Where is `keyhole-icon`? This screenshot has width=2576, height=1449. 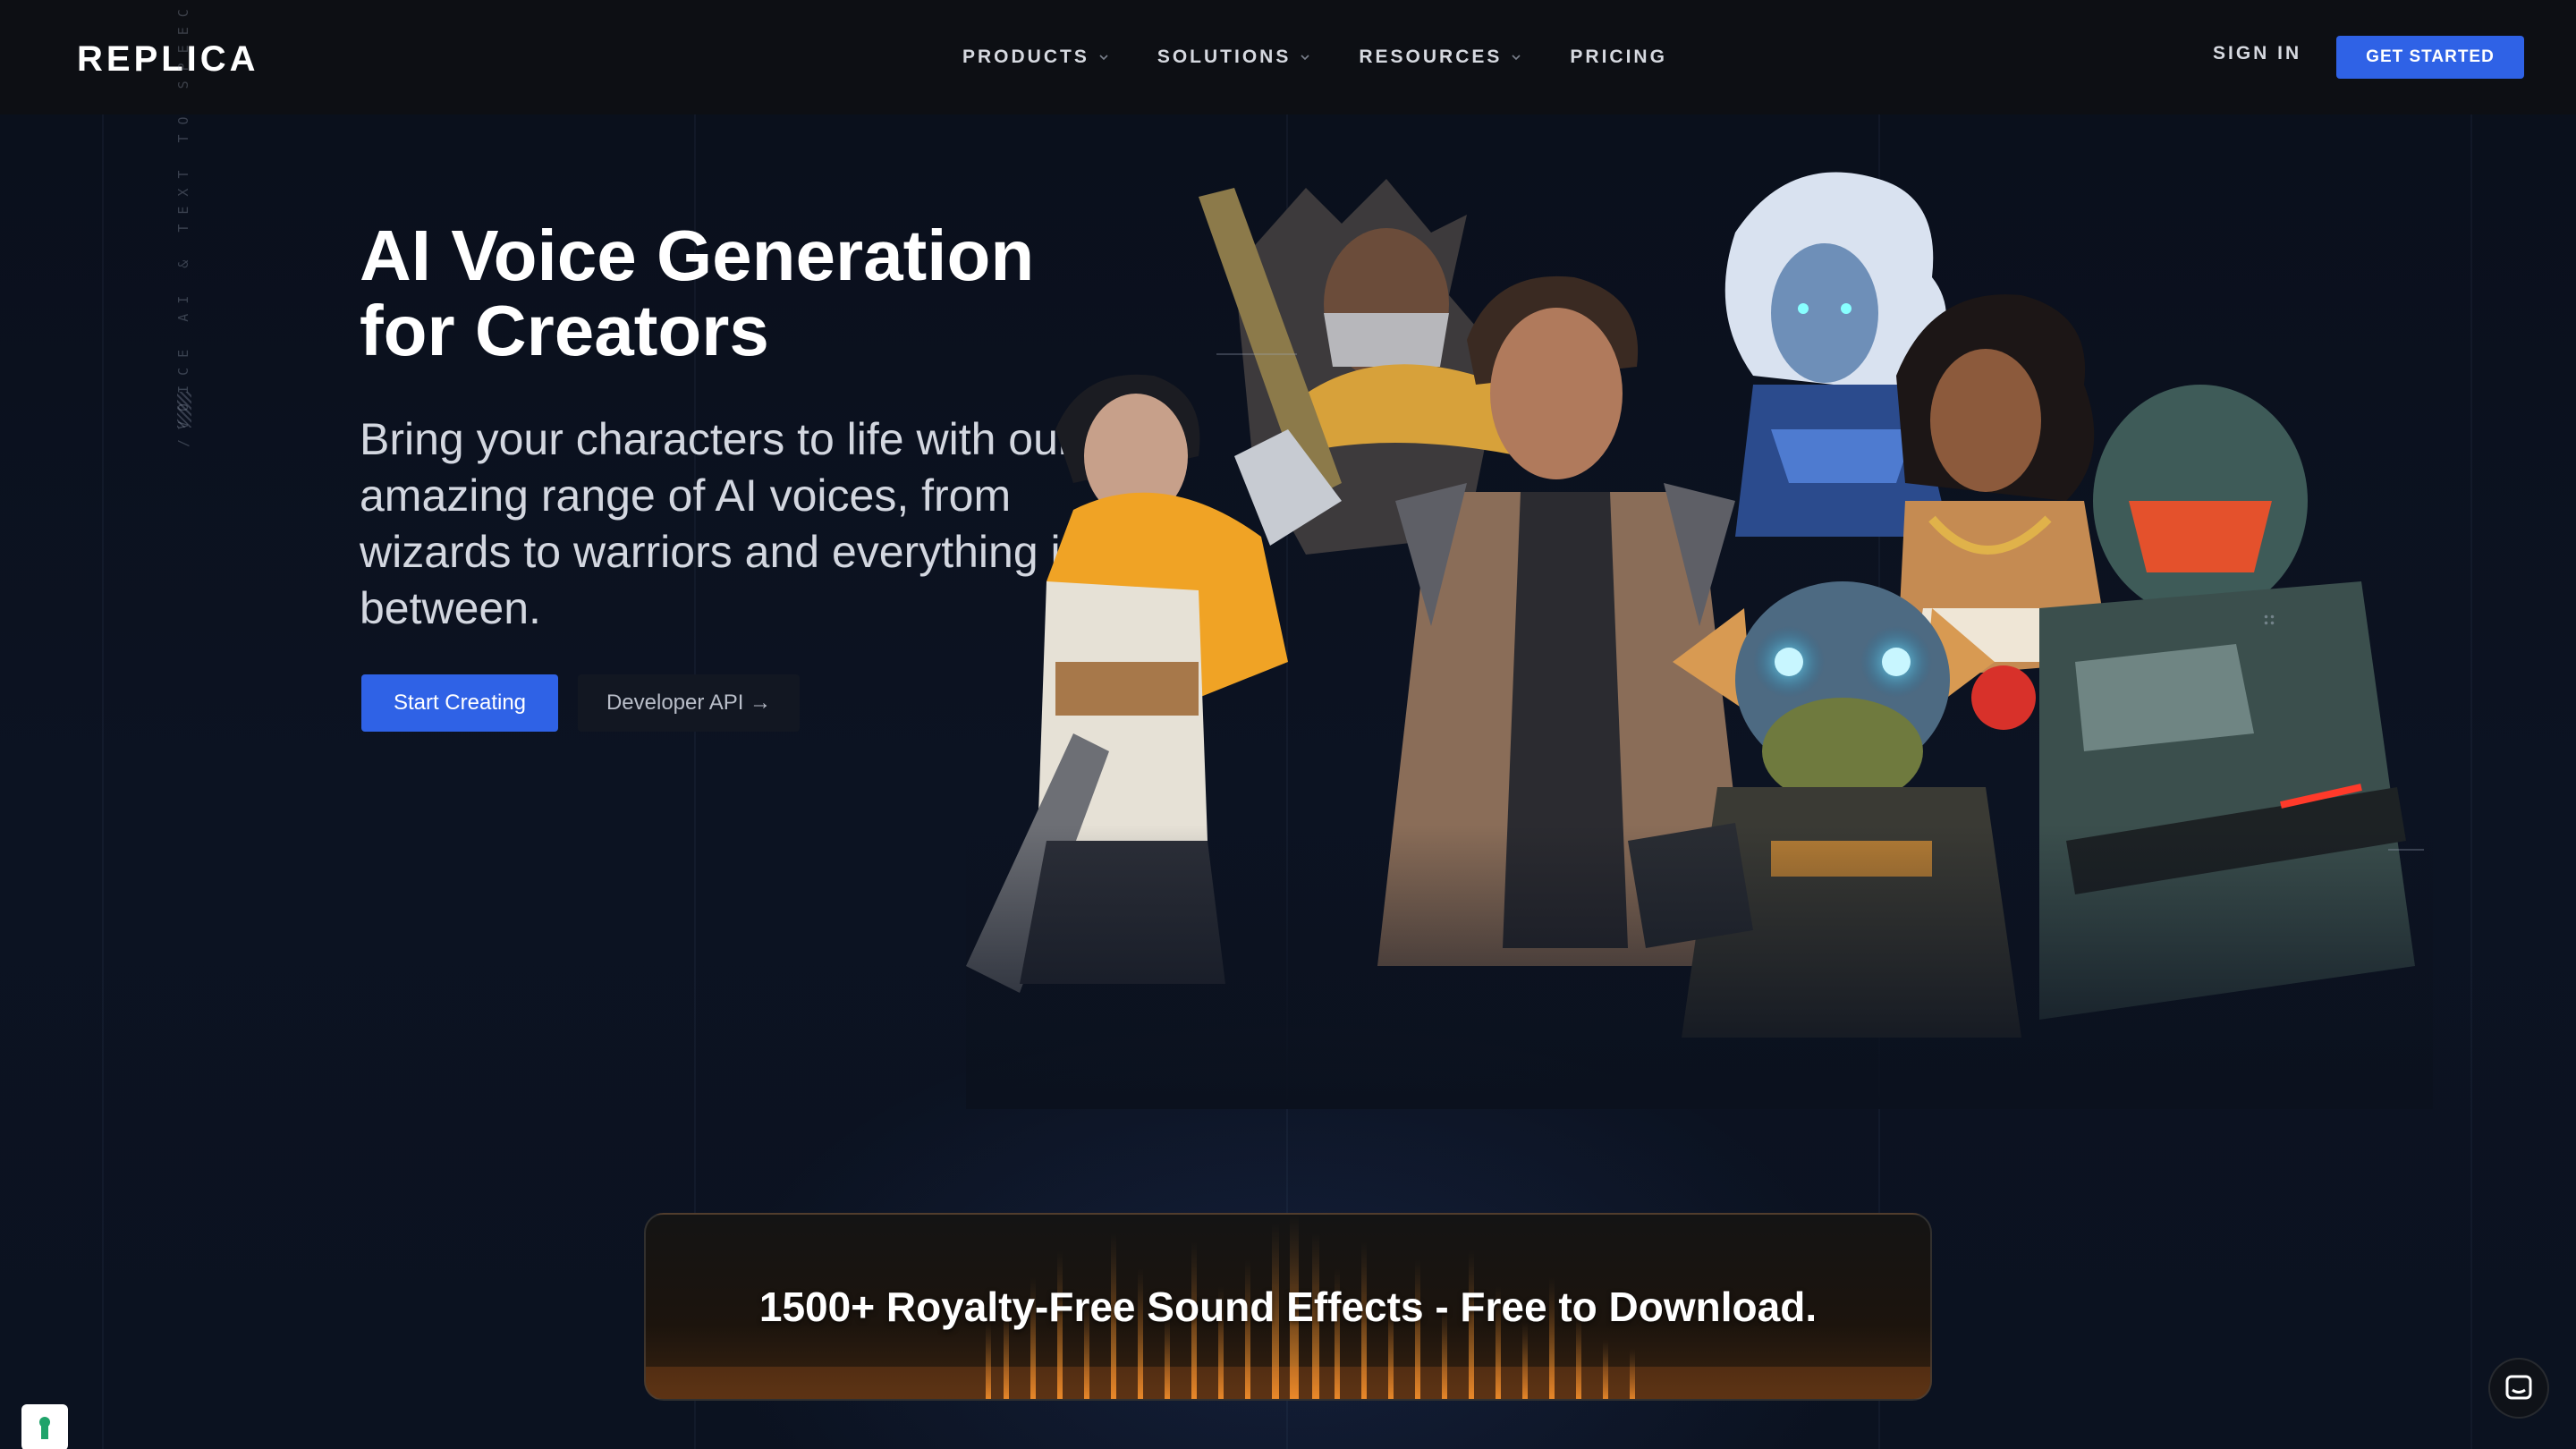
keyhole-icon is located at coordinates (44, 1428).